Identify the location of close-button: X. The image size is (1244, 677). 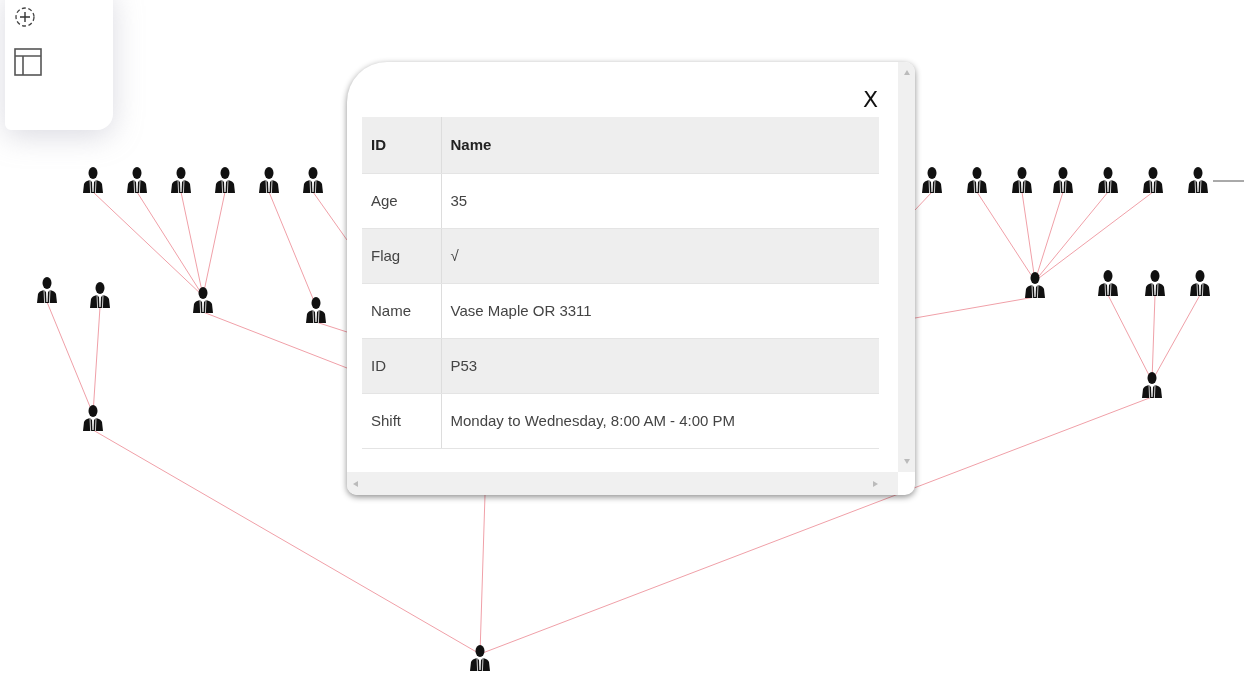
(871, 103).